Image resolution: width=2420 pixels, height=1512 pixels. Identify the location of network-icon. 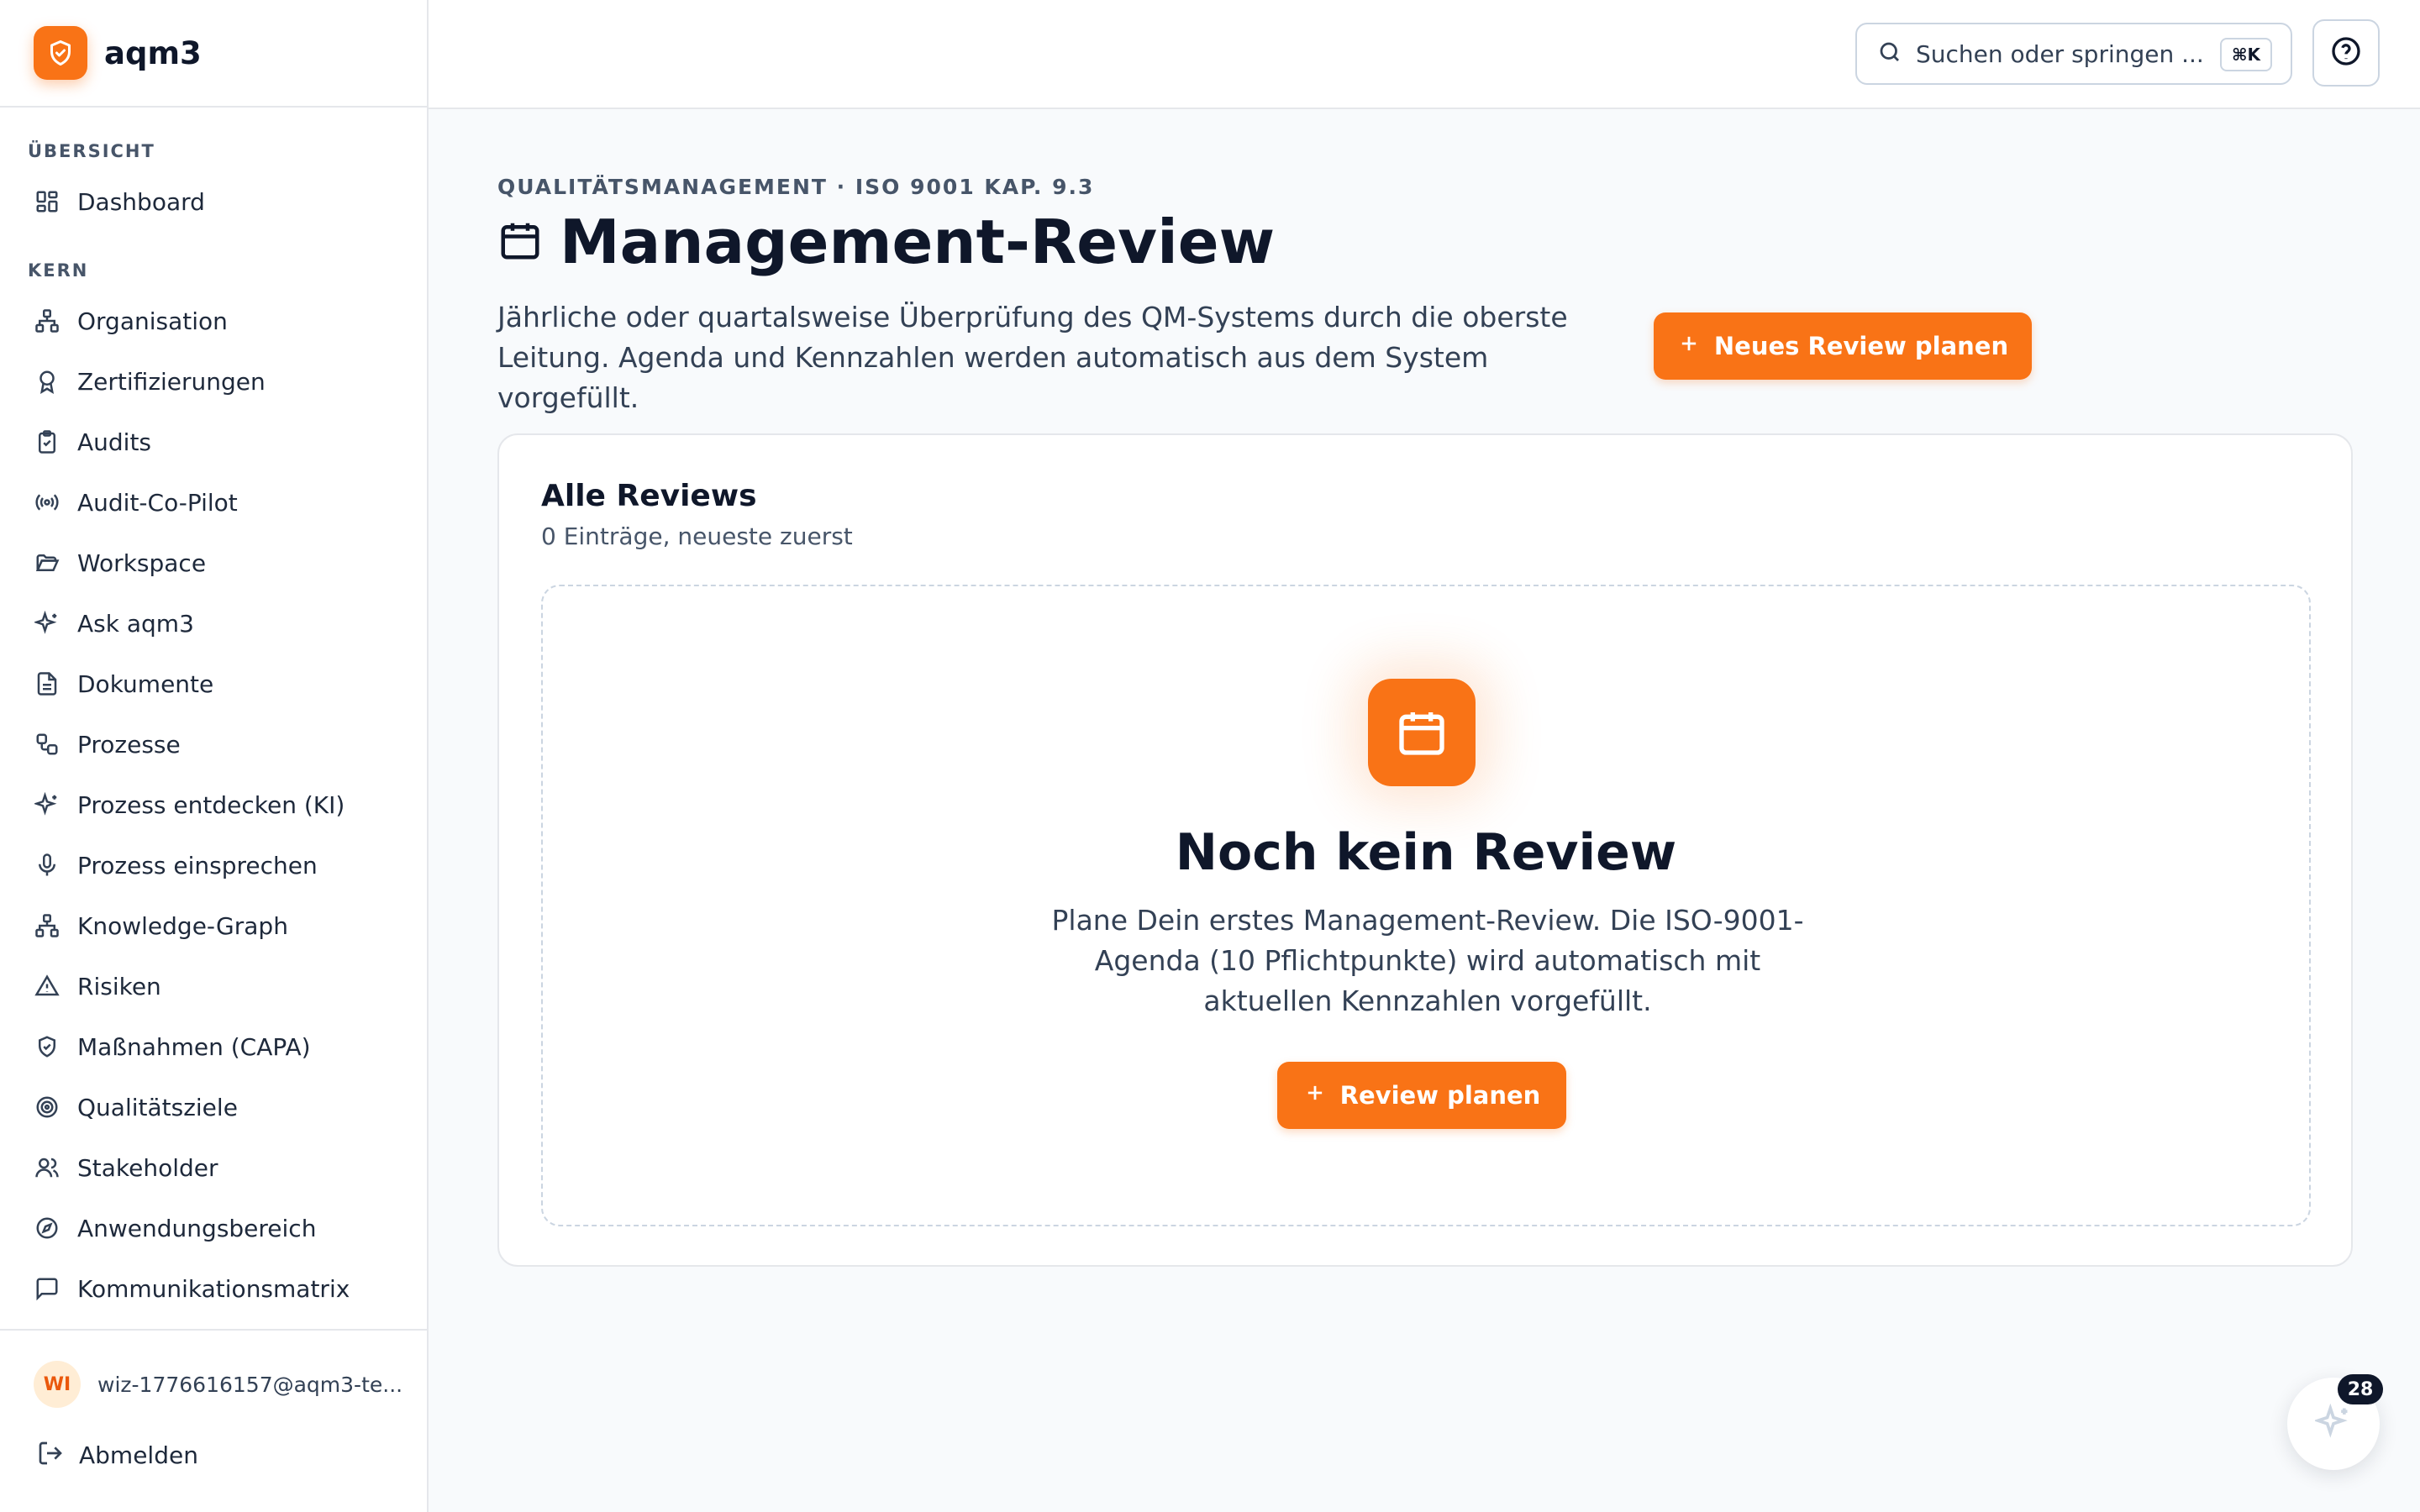
(47, 925).